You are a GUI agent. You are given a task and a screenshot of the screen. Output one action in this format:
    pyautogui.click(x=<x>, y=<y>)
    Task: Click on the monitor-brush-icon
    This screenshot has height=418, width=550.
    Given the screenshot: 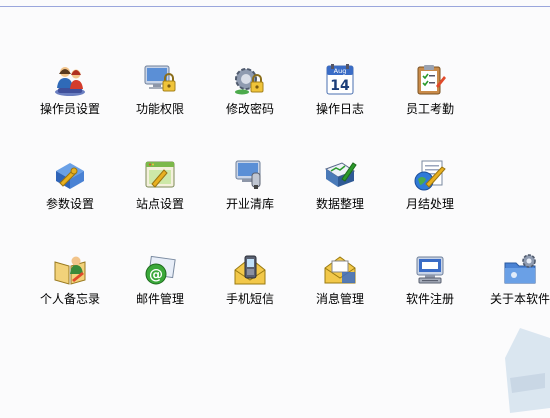 What is the action you would take?
    pyautogui.click(x=248, y=174)
    